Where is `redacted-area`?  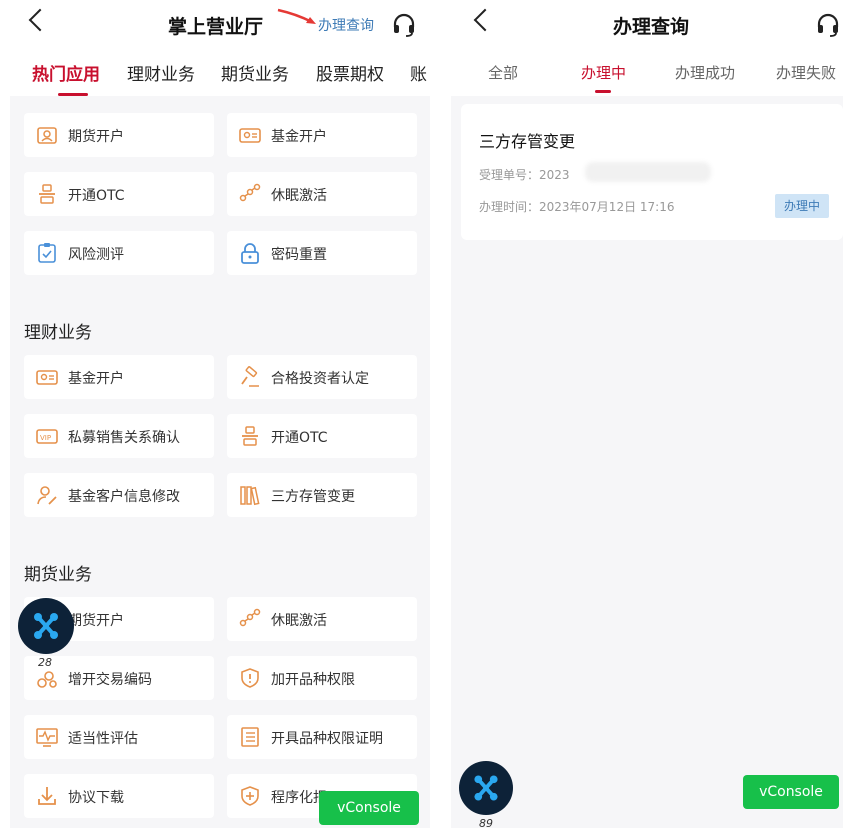 redacted-area is located at coordinates (648, 172).